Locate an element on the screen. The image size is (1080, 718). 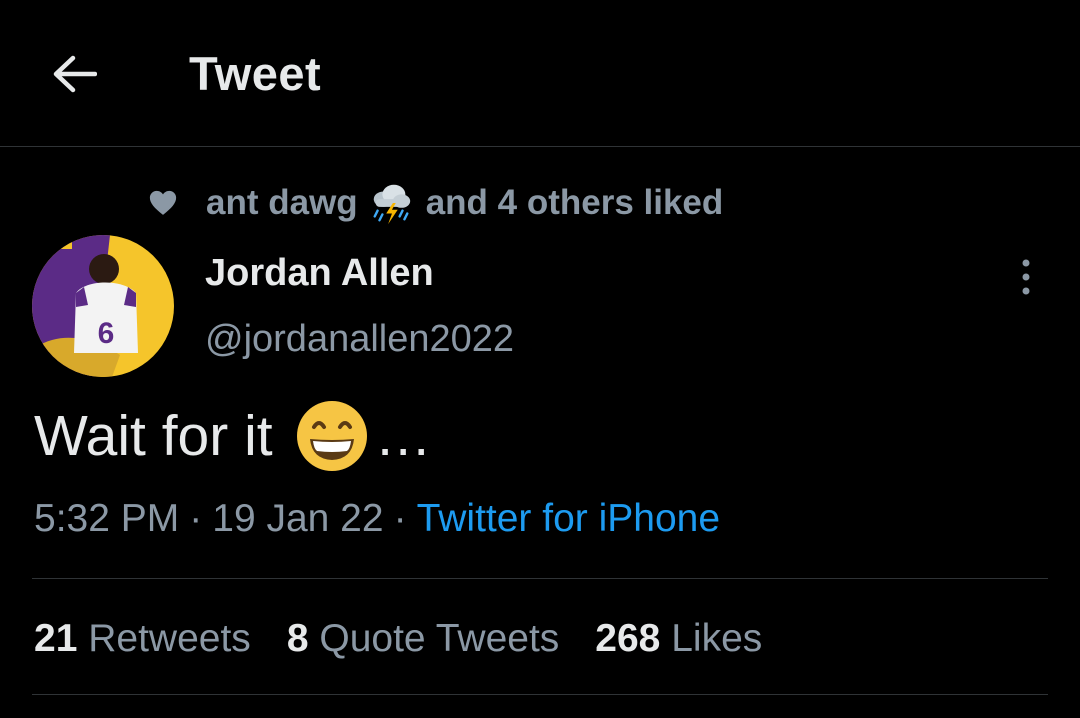
tweet-time: 5:32 PM is located at coordinates (106, 519).